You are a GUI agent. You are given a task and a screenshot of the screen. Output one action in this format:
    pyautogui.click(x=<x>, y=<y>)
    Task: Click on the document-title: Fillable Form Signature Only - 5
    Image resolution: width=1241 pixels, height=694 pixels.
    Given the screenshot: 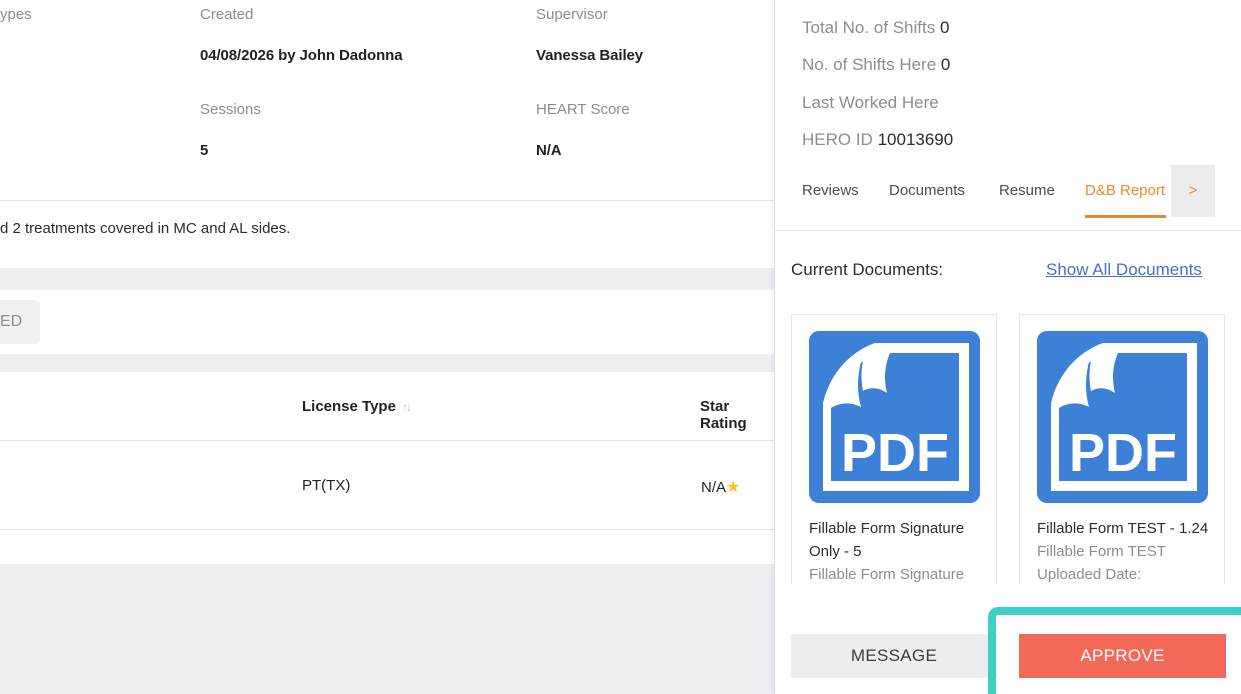 What is the action you would take?
    pyautogui.click(x=887, y=540)
    